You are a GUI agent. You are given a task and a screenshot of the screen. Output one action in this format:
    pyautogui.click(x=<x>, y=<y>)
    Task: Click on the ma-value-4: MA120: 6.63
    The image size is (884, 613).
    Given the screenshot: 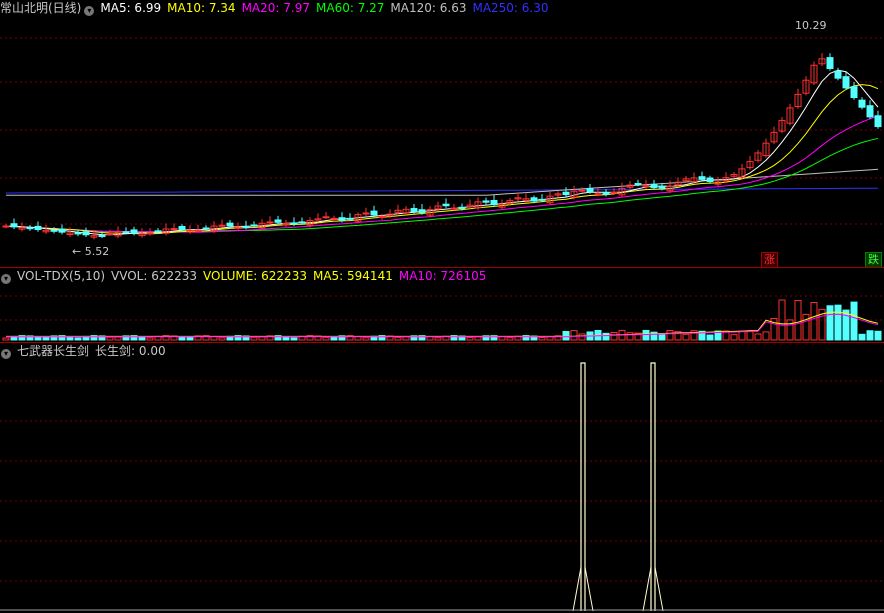 What is the action you would take?
    pyautogui.click(x=428, y=8)
    